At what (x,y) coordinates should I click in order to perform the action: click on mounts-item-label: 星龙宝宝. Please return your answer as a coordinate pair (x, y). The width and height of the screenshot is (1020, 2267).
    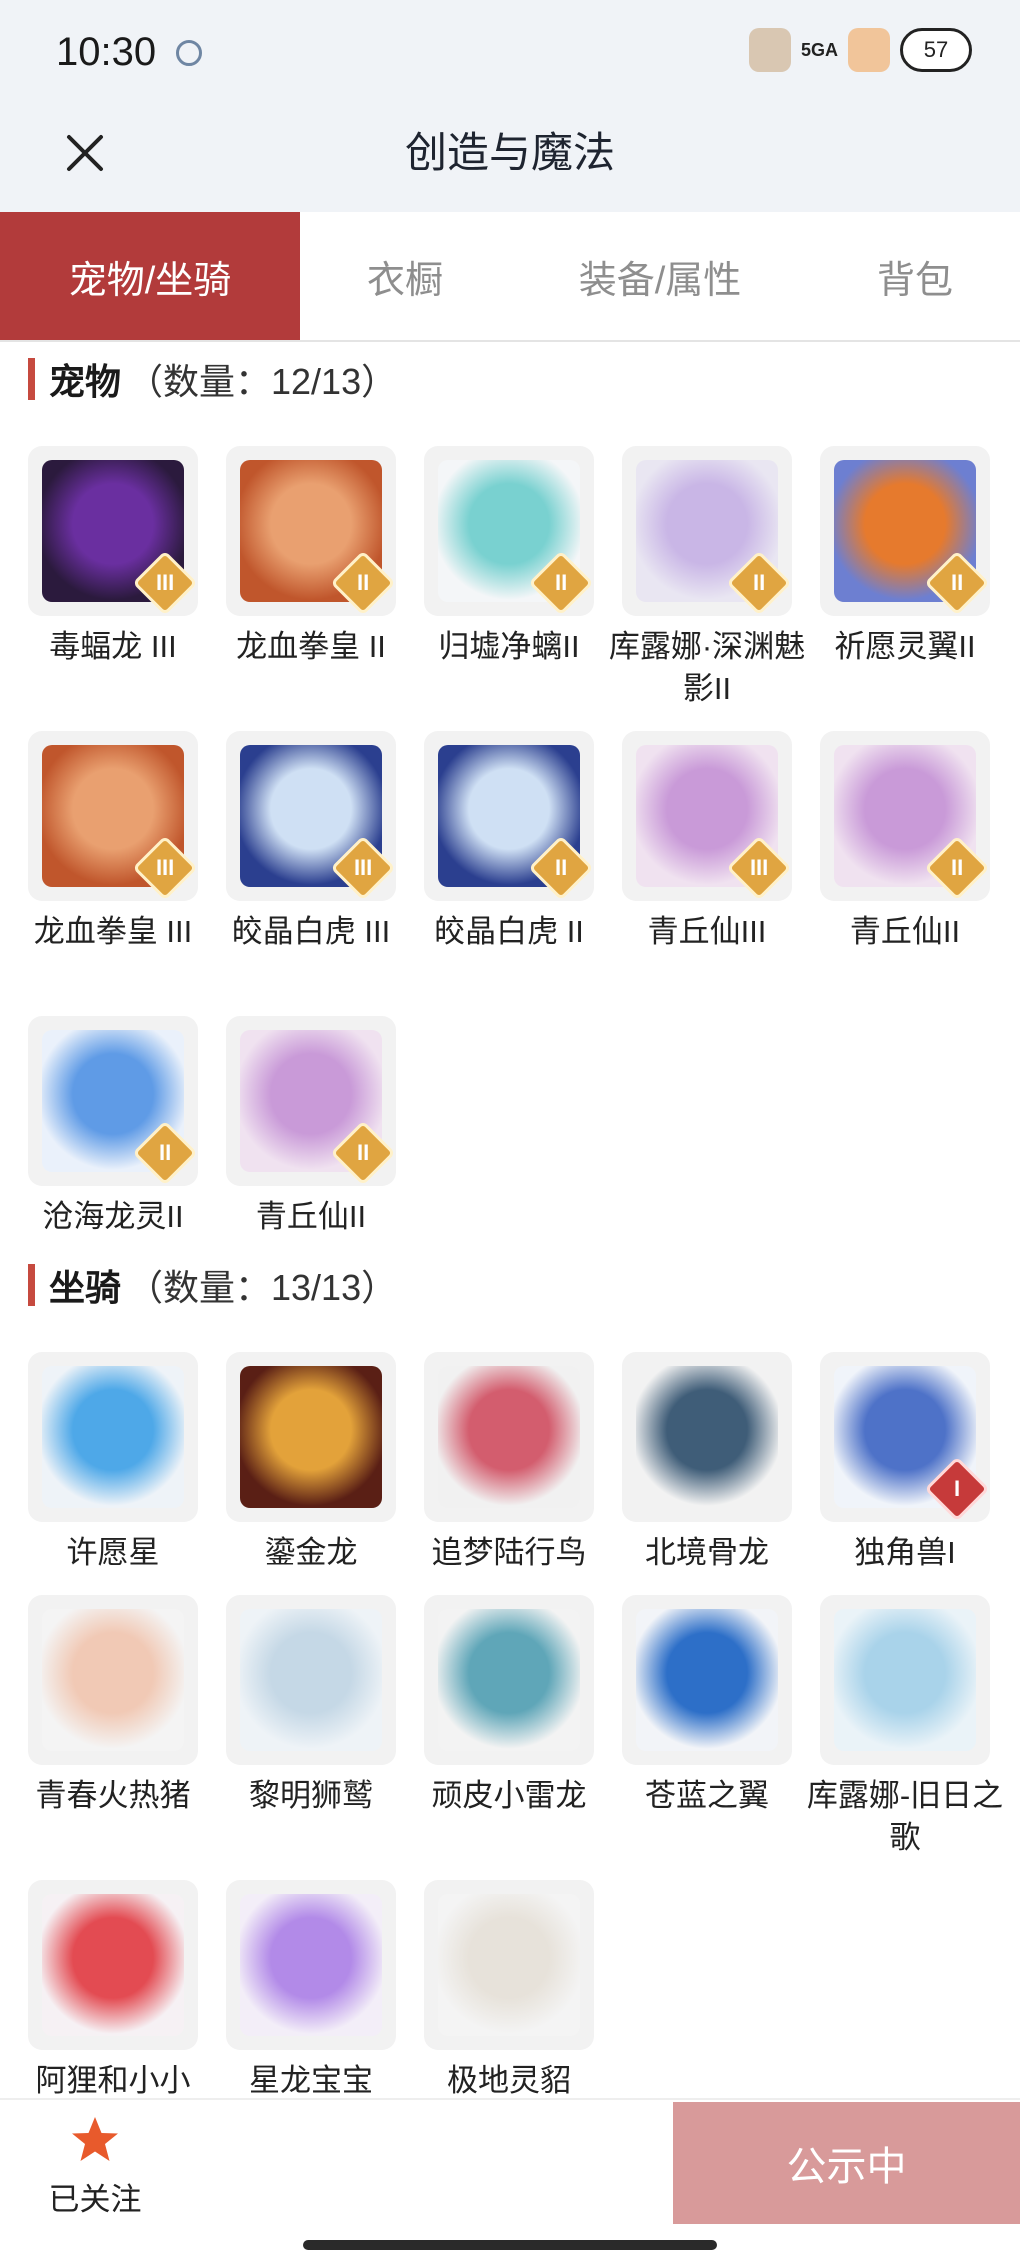
    Looking at the image, I should click on (311, 2080).